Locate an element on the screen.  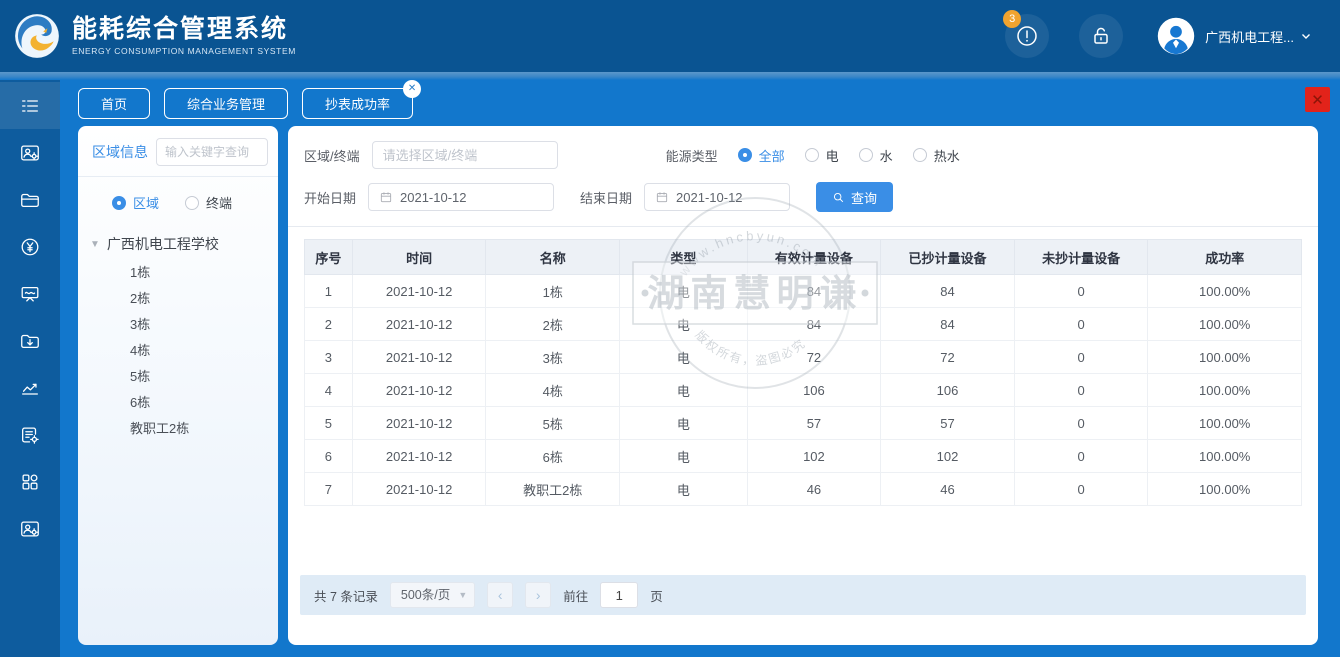
sidebar-nav is located at coordinates (30, 368).